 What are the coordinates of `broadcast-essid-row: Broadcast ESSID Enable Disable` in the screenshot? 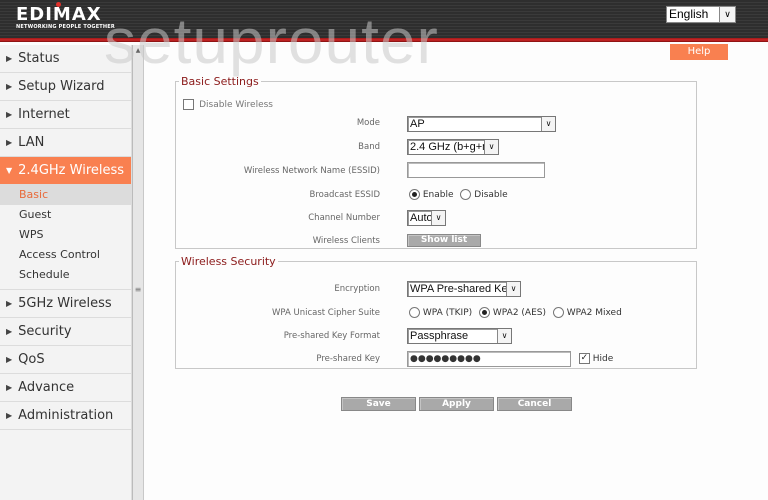 It's located at (436, 196).